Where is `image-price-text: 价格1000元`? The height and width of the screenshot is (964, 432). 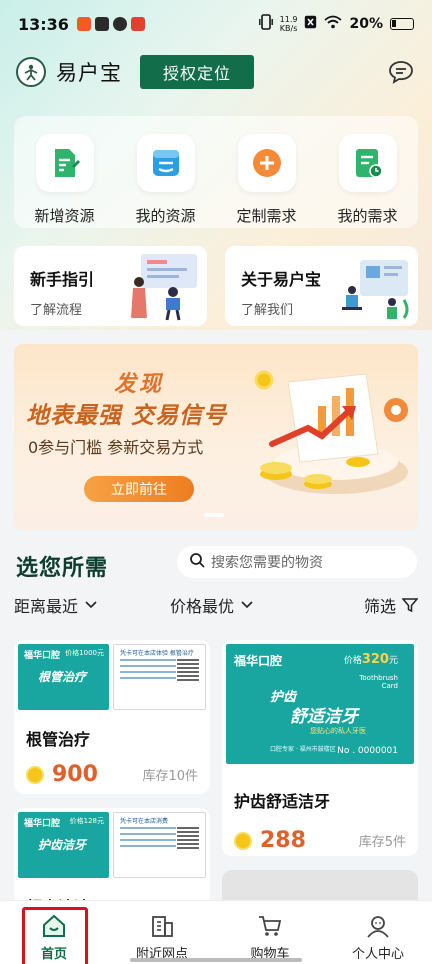 image-price-text: 价格1000元 is located at coordinates (84, 653).